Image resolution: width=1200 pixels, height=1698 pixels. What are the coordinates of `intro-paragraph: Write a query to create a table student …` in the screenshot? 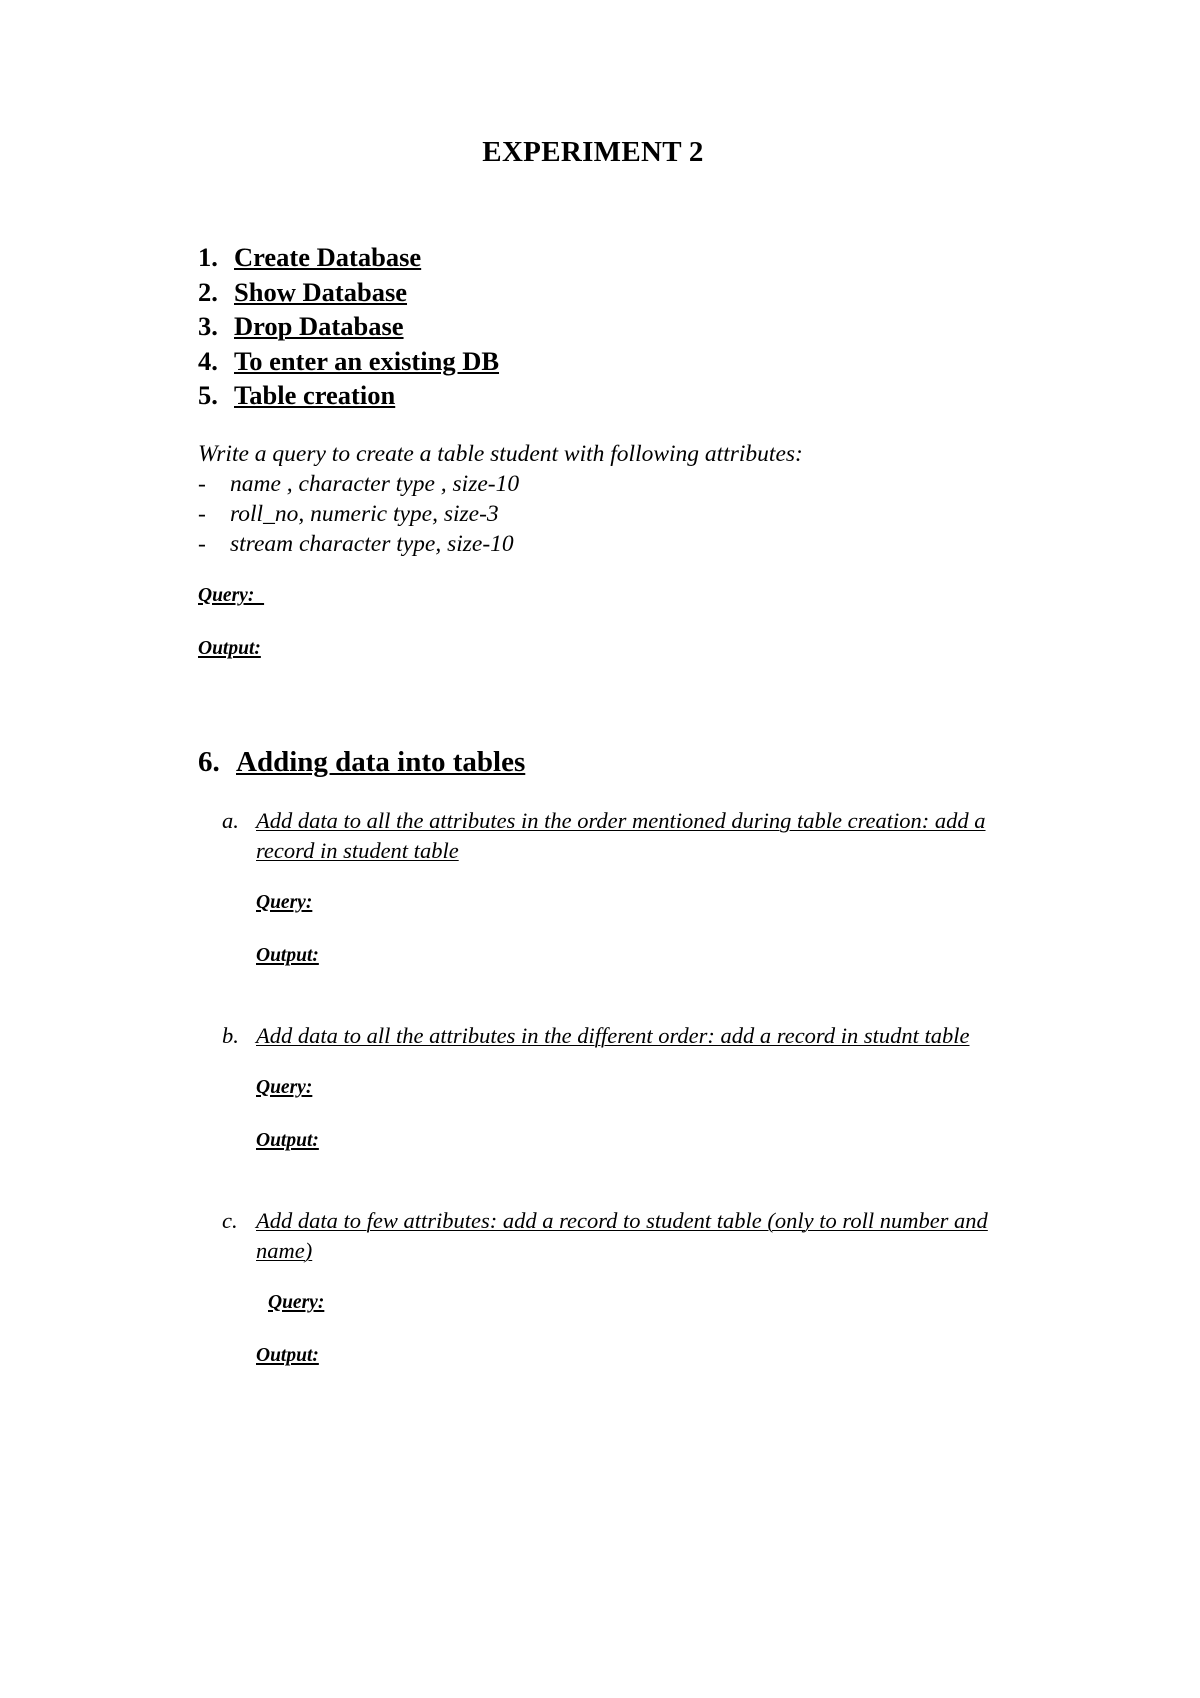 It's located at (500, 453).